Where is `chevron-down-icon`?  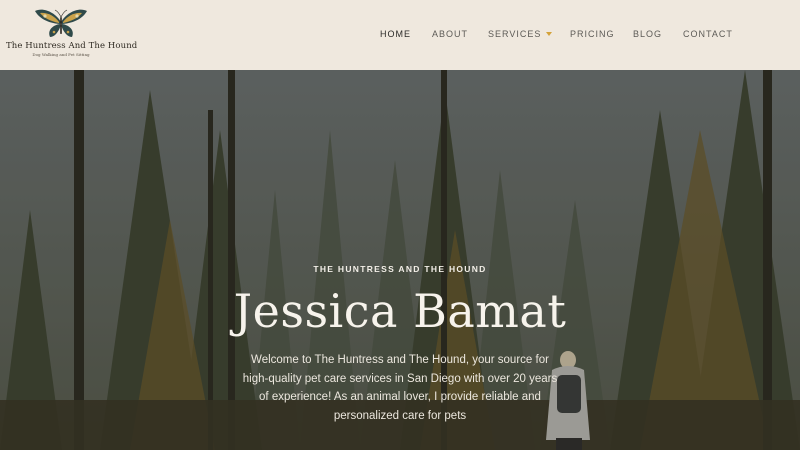 chevron-down-icon is located at coordinates (549, 34).